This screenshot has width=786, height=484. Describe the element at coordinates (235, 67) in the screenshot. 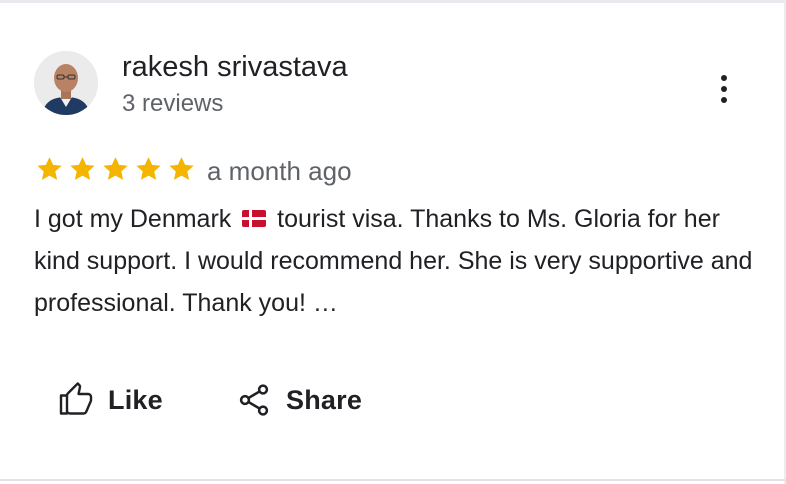

I see `author-name: rakesh srivastava` at that location.